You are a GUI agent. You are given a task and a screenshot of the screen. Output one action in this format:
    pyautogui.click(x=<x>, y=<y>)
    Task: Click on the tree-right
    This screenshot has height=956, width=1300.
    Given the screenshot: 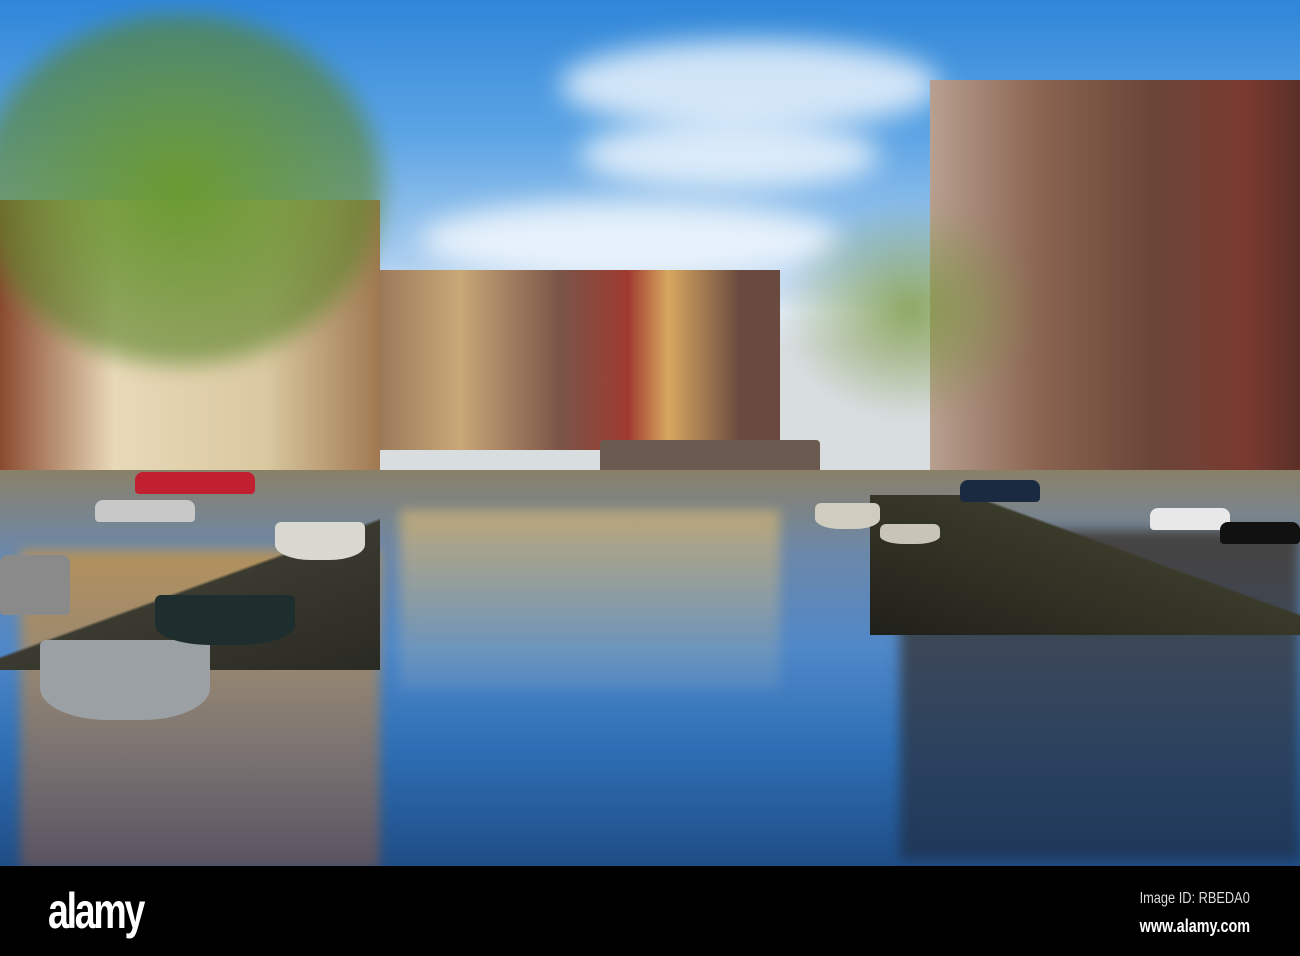 What is the action you would take?
    pyautogui.click(x=910, y=310)
    